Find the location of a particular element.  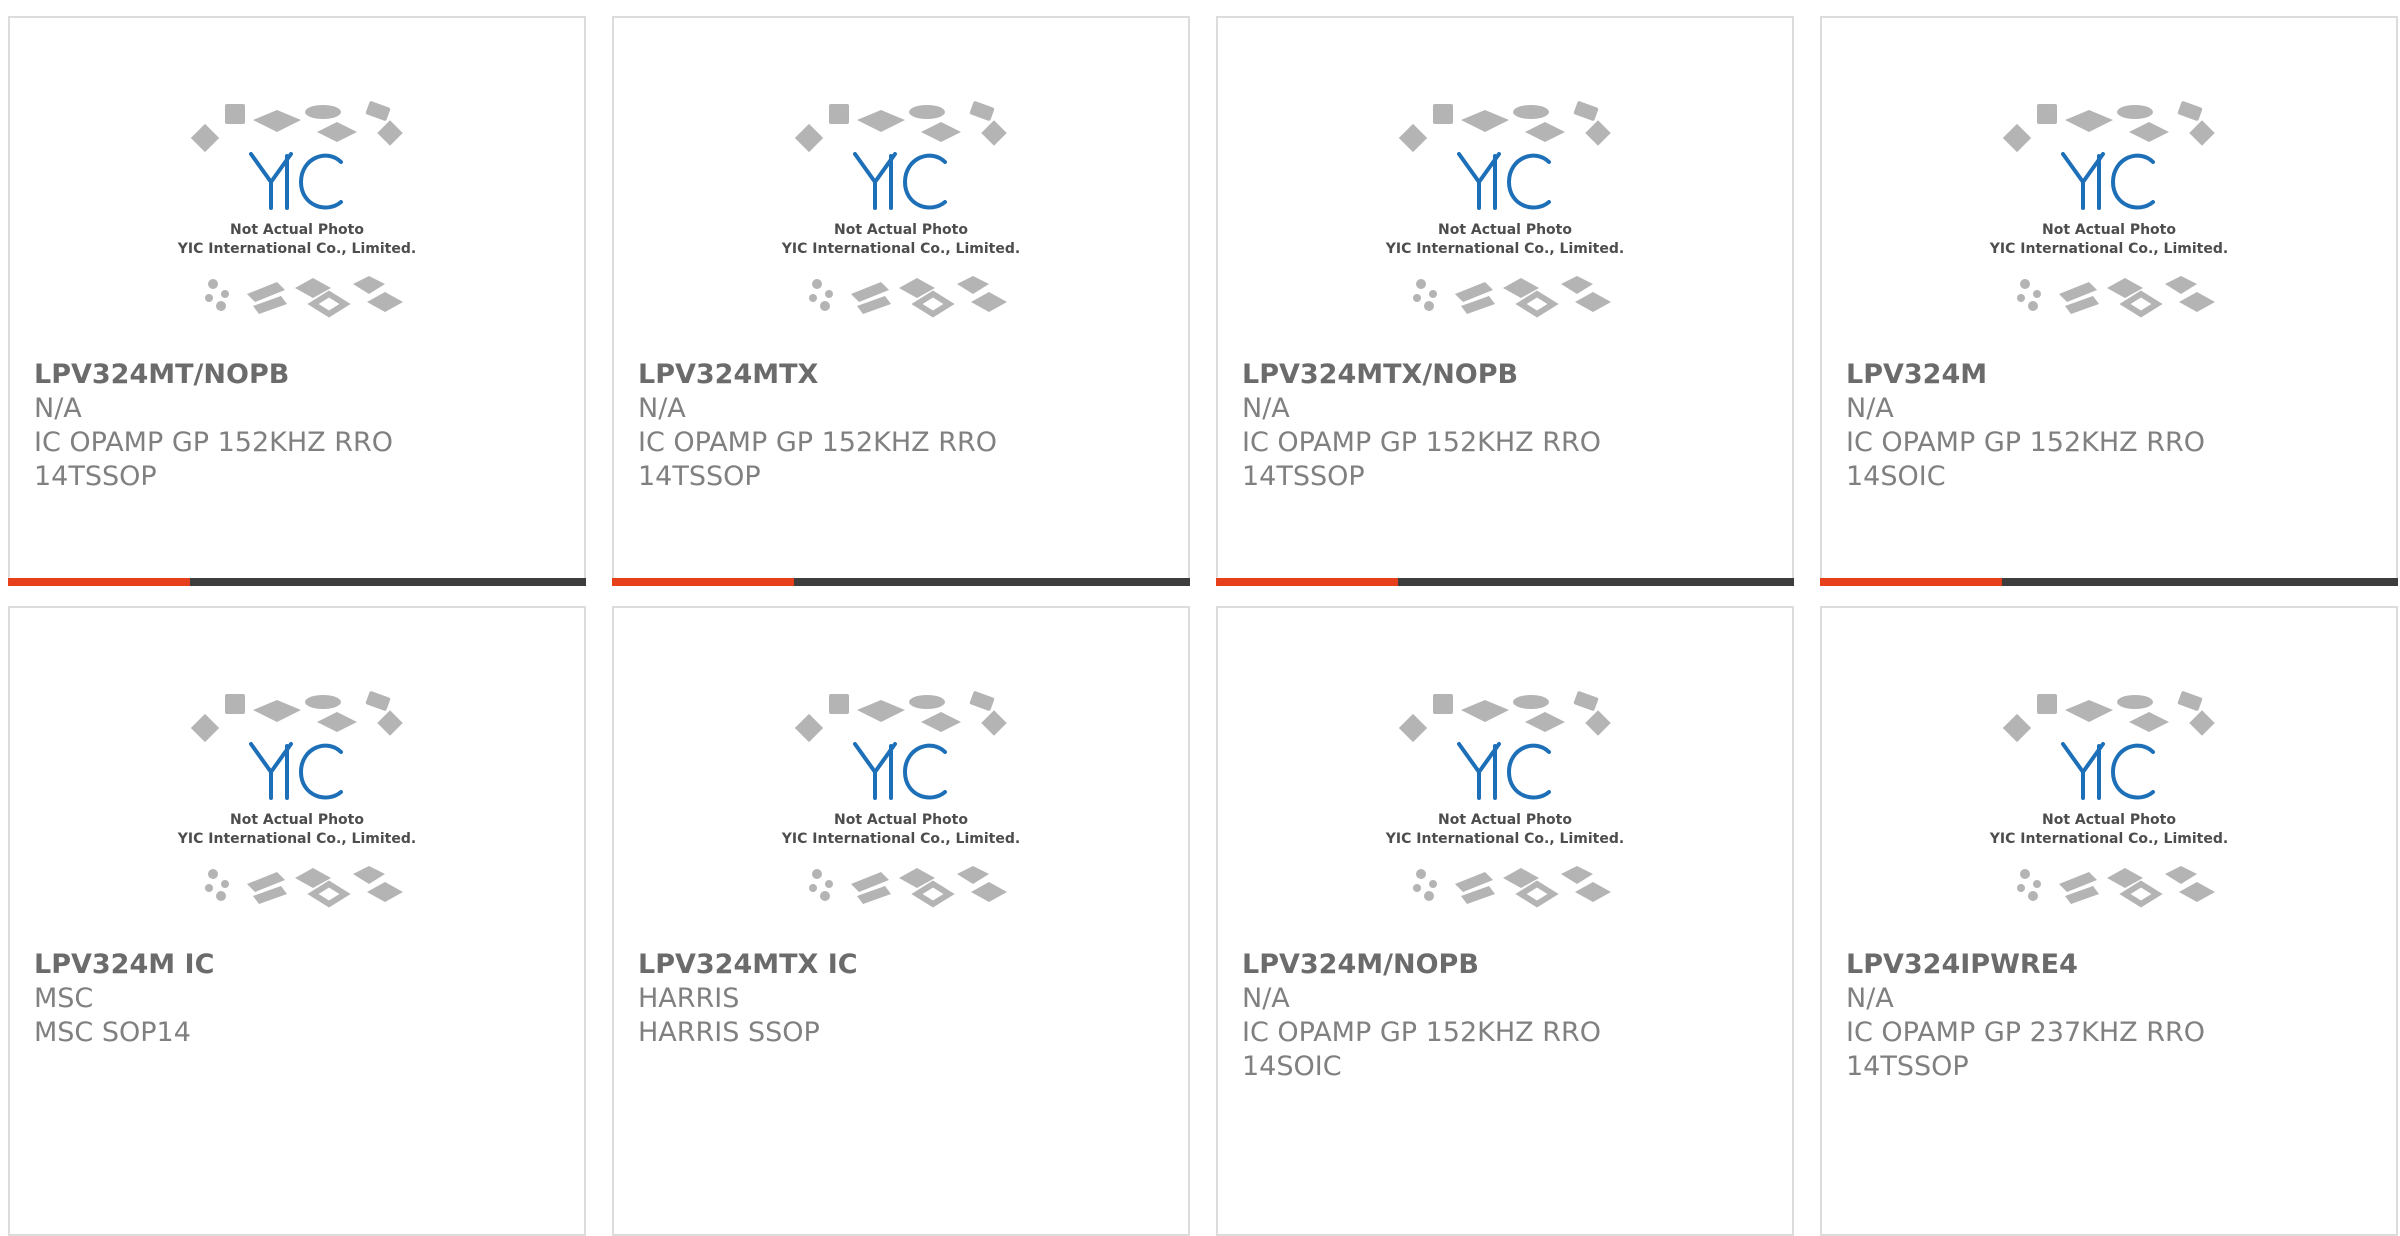

part-number: LPV324MTX is located at coordinates (903, 375).